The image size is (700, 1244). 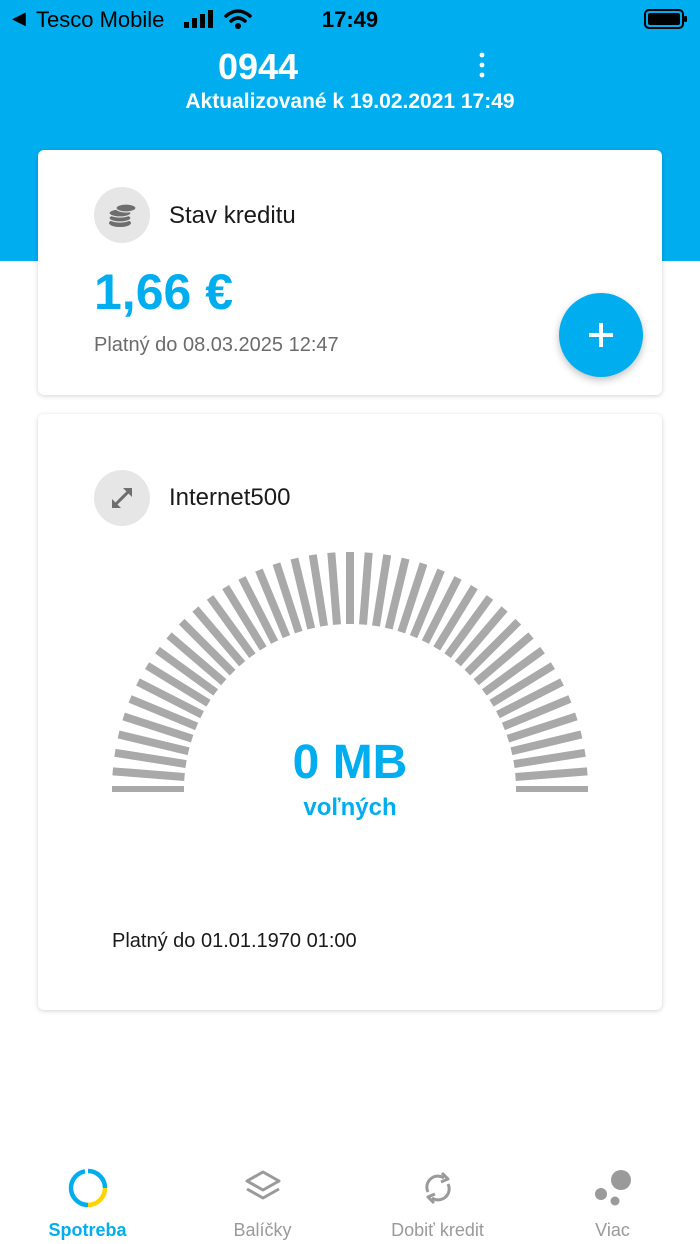 What do you see at coordinates (437, 1230) in the screenshot?
I see `tab-label: Dobiť kredit` at bounding box center [437, 1230].